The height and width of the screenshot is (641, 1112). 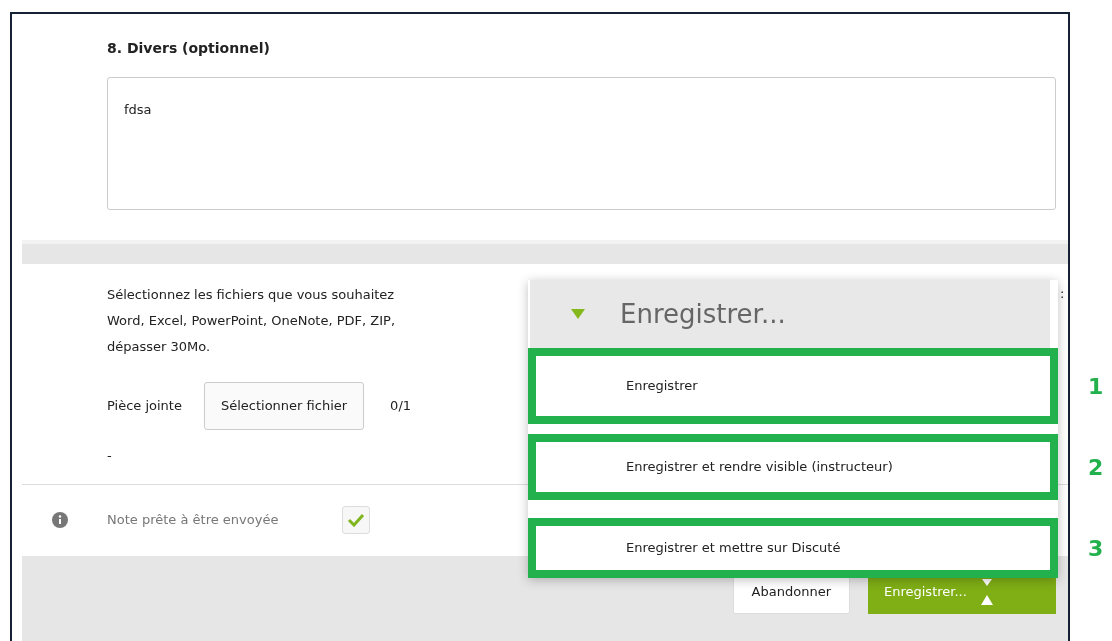 What do you see at coordinates (284, 406) in the screenshot?
I see `select-file-button: Sélectionner fichier` at bounding box center [284, 406].